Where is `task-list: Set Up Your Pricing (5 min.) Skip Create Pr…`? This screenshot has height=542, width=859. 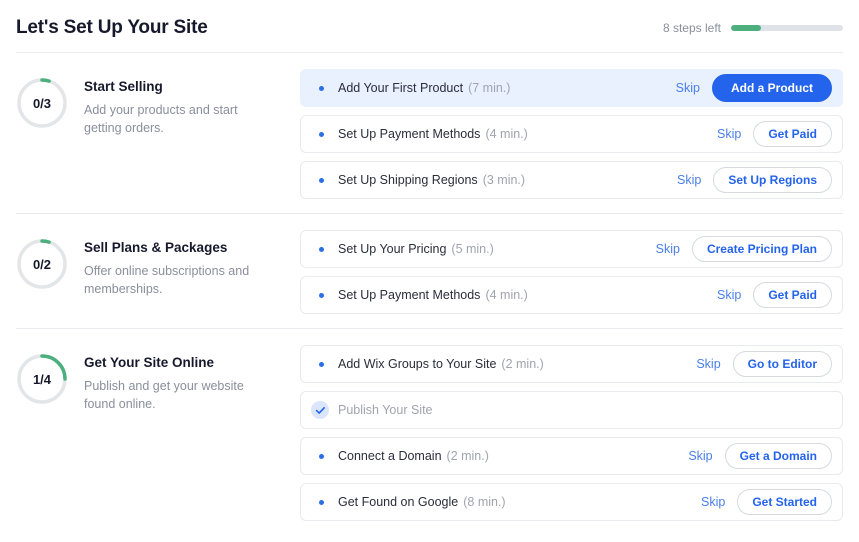 task-list: Set Up Your Pricing (5 min.) Skip Create Pr… is located at coordinates (571, 272).